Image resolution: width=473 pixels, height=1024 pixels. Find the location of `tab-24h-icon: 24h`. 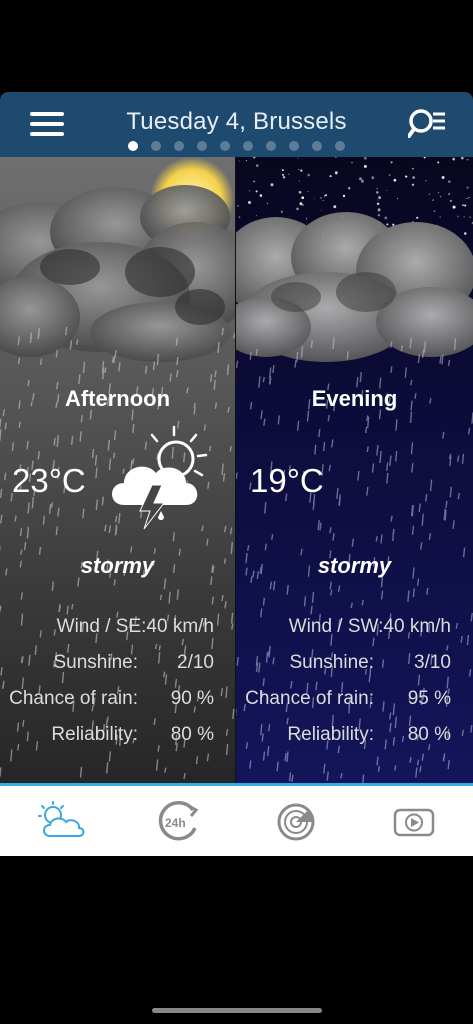

tab-24h-icon: 24h is located at coordinates (178, 822).